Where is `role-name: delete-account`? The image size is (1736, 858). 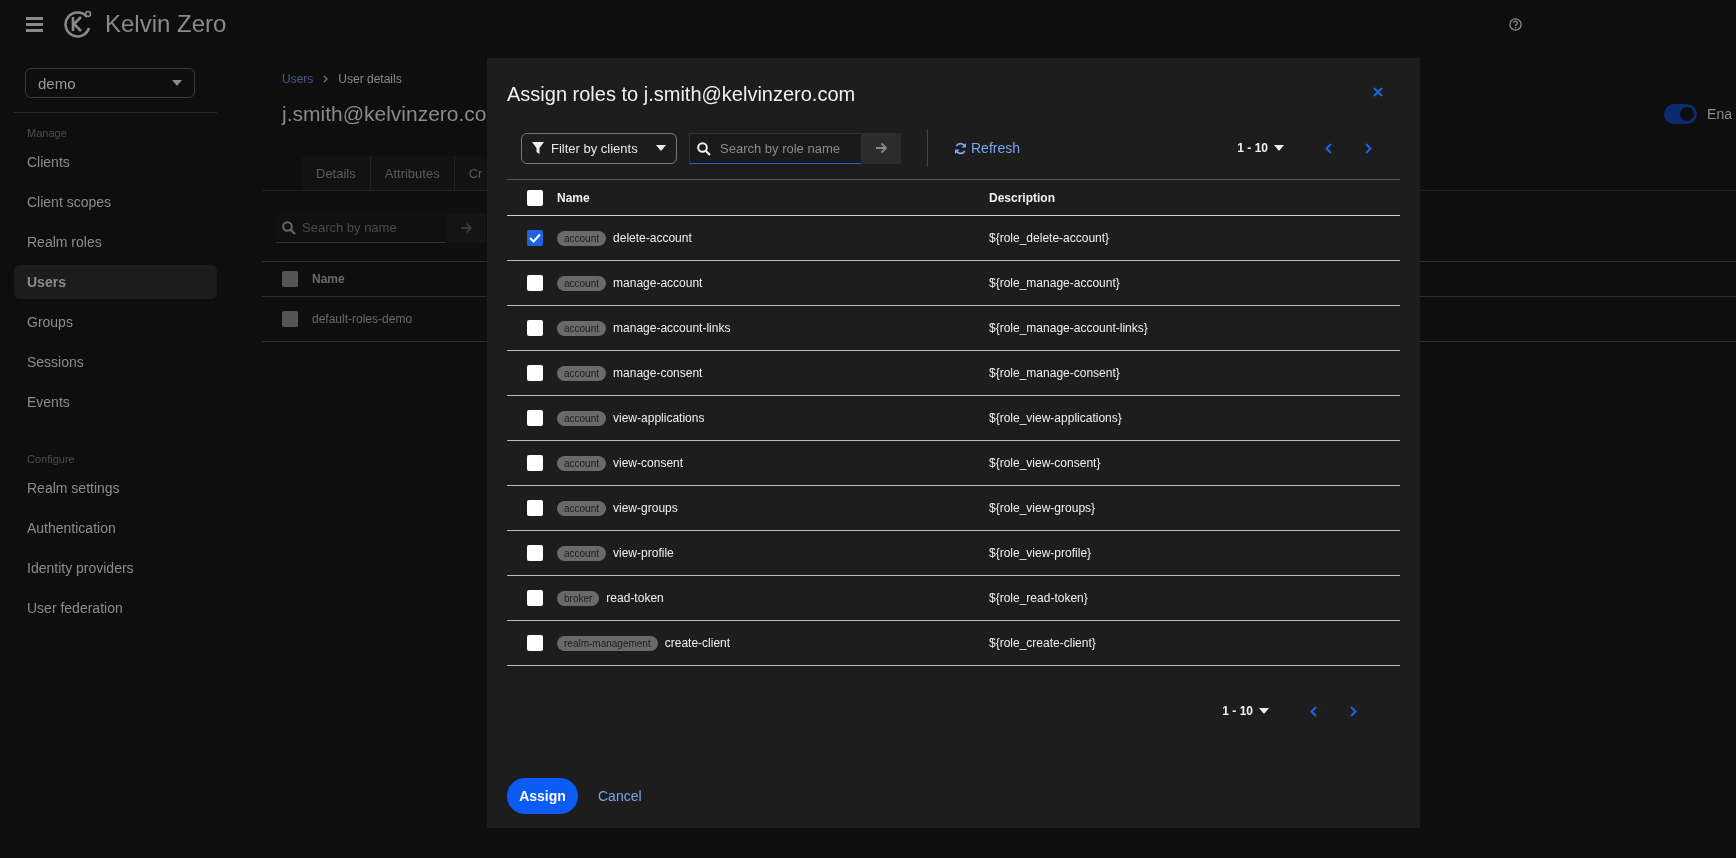
role-name: delete-account is located at coordinates (652, 238).